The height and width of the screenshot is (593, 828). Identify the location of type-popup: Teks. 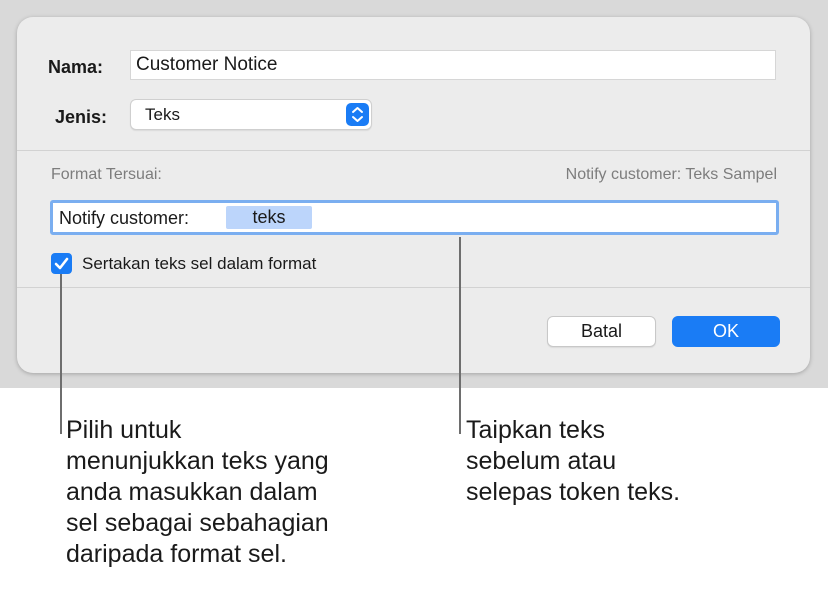
(251, 114).